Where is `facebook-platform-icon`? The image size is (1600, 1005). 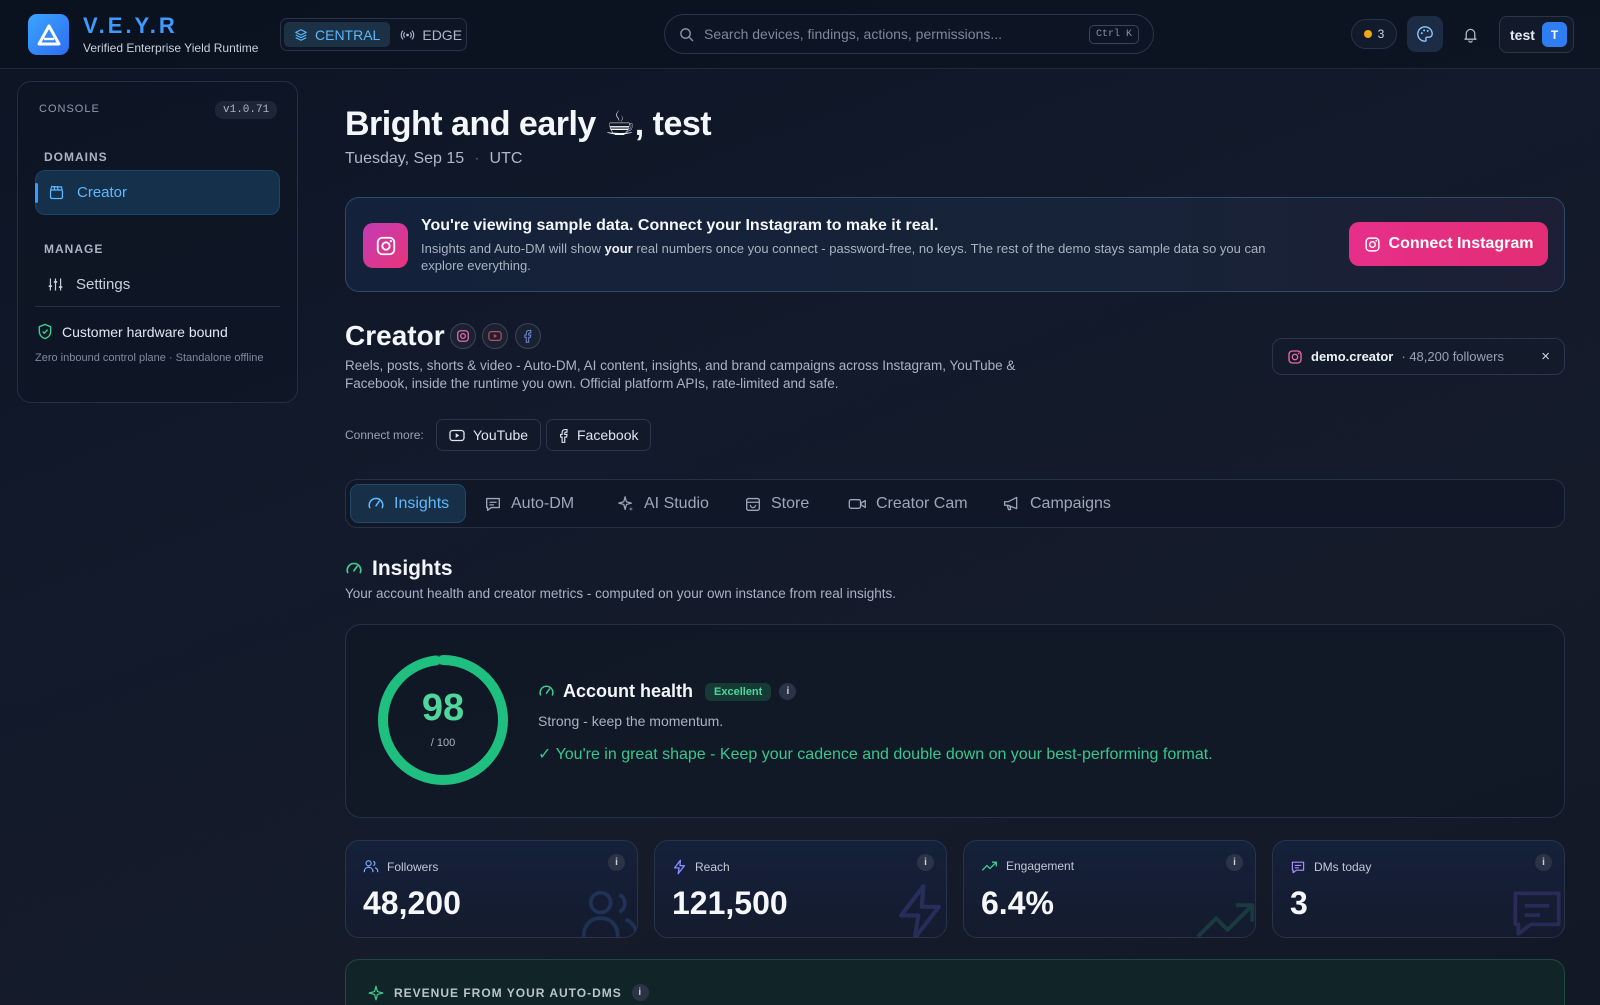
facebook-platform-icon is located at coordinates (528, 336).